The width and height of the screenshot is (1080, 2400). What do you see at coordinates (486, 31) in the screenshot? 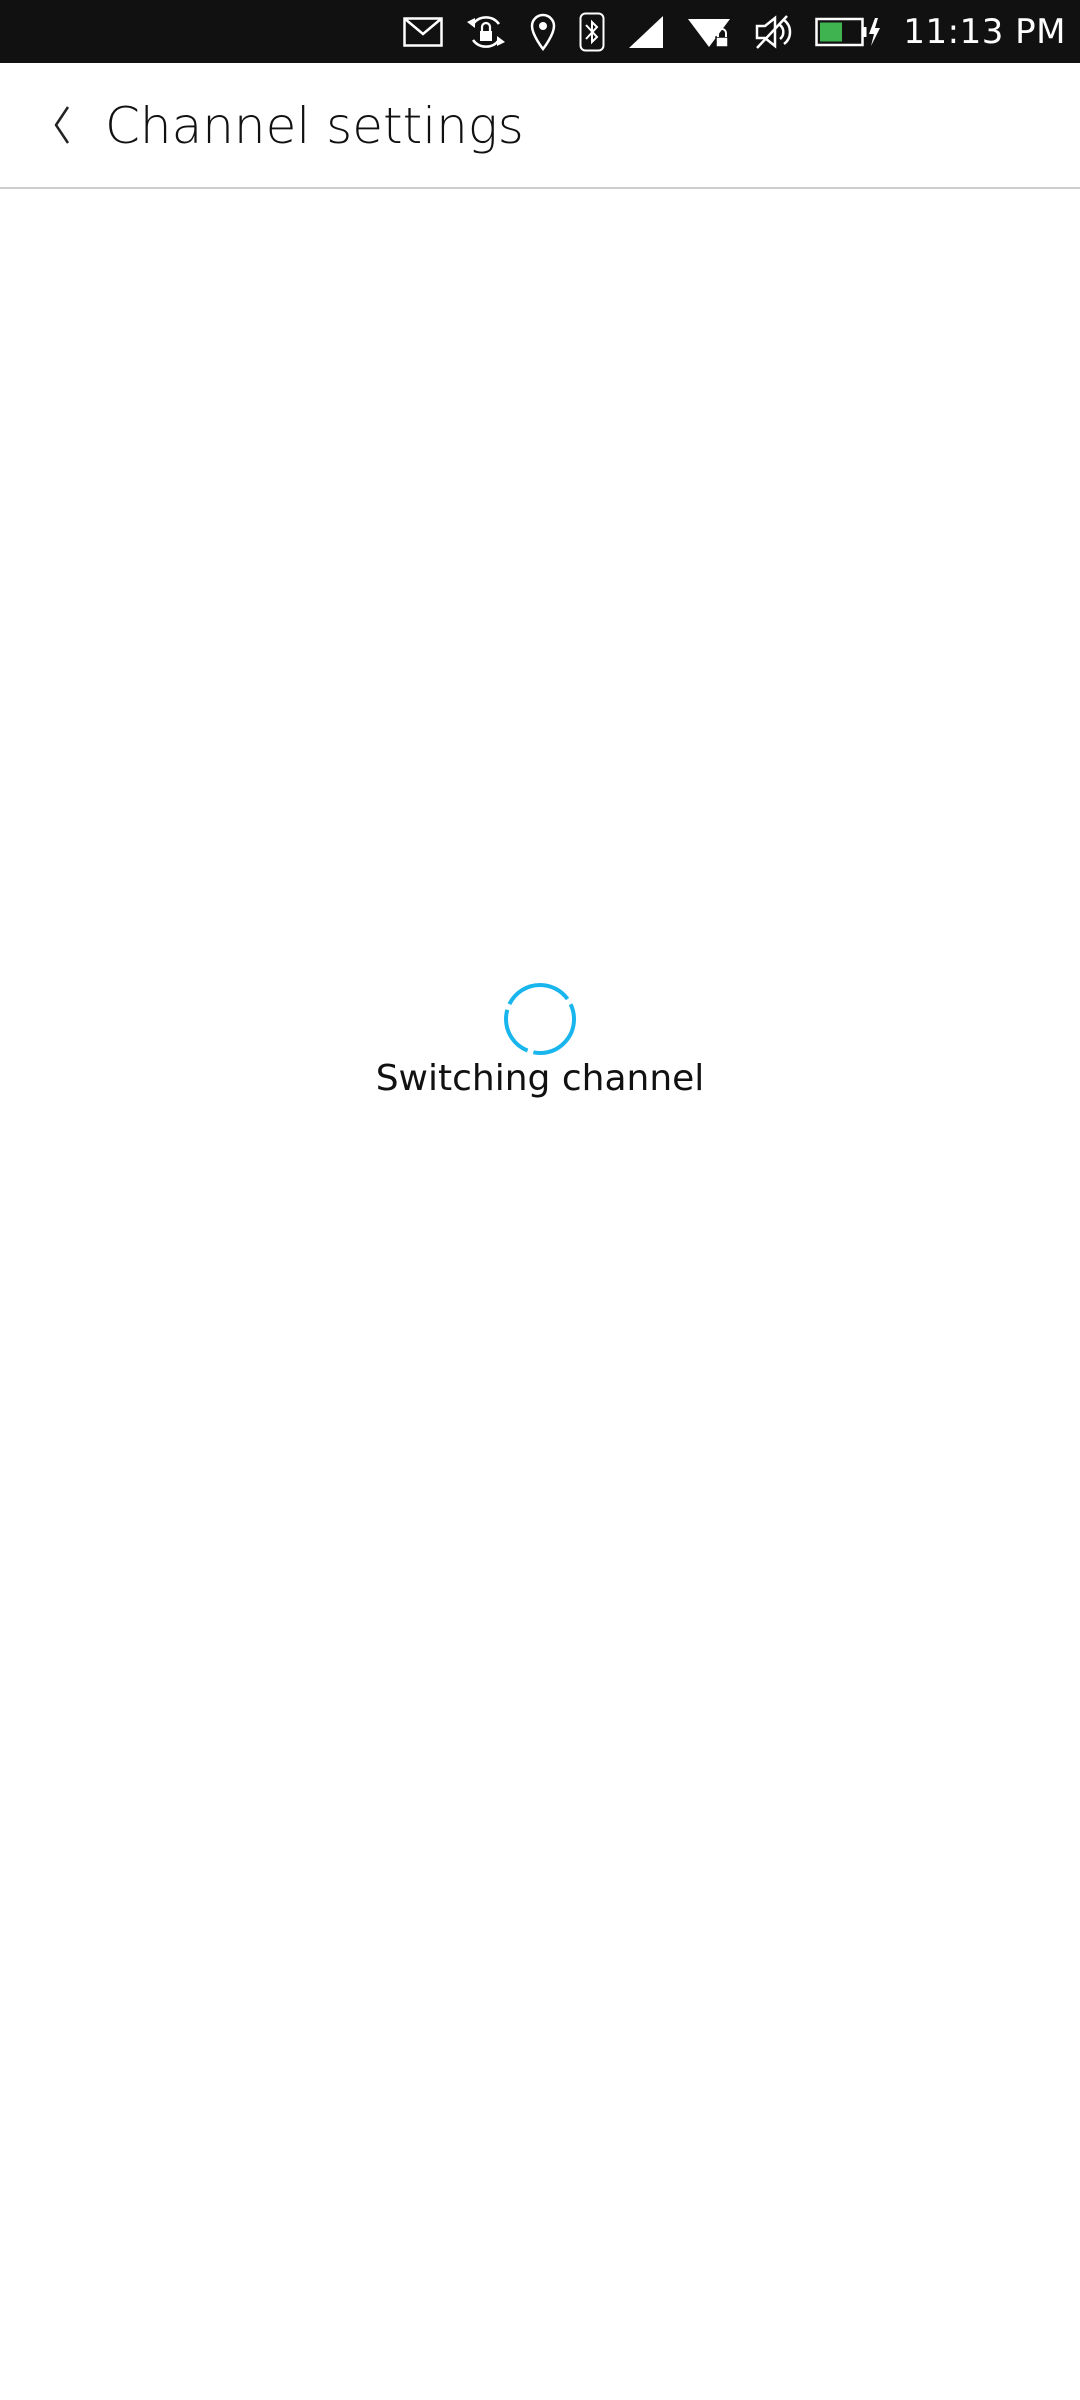
I see `rotation-lock-icon` at bounding box center [486, 31].